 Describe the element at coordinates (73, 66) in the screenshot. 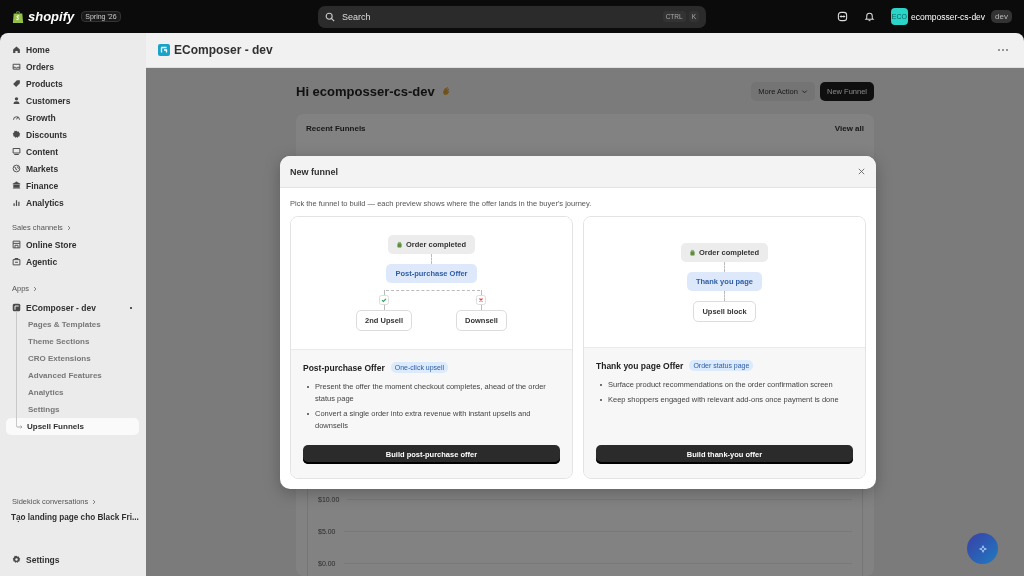

I see `sidebar-item: Orders` at that location.